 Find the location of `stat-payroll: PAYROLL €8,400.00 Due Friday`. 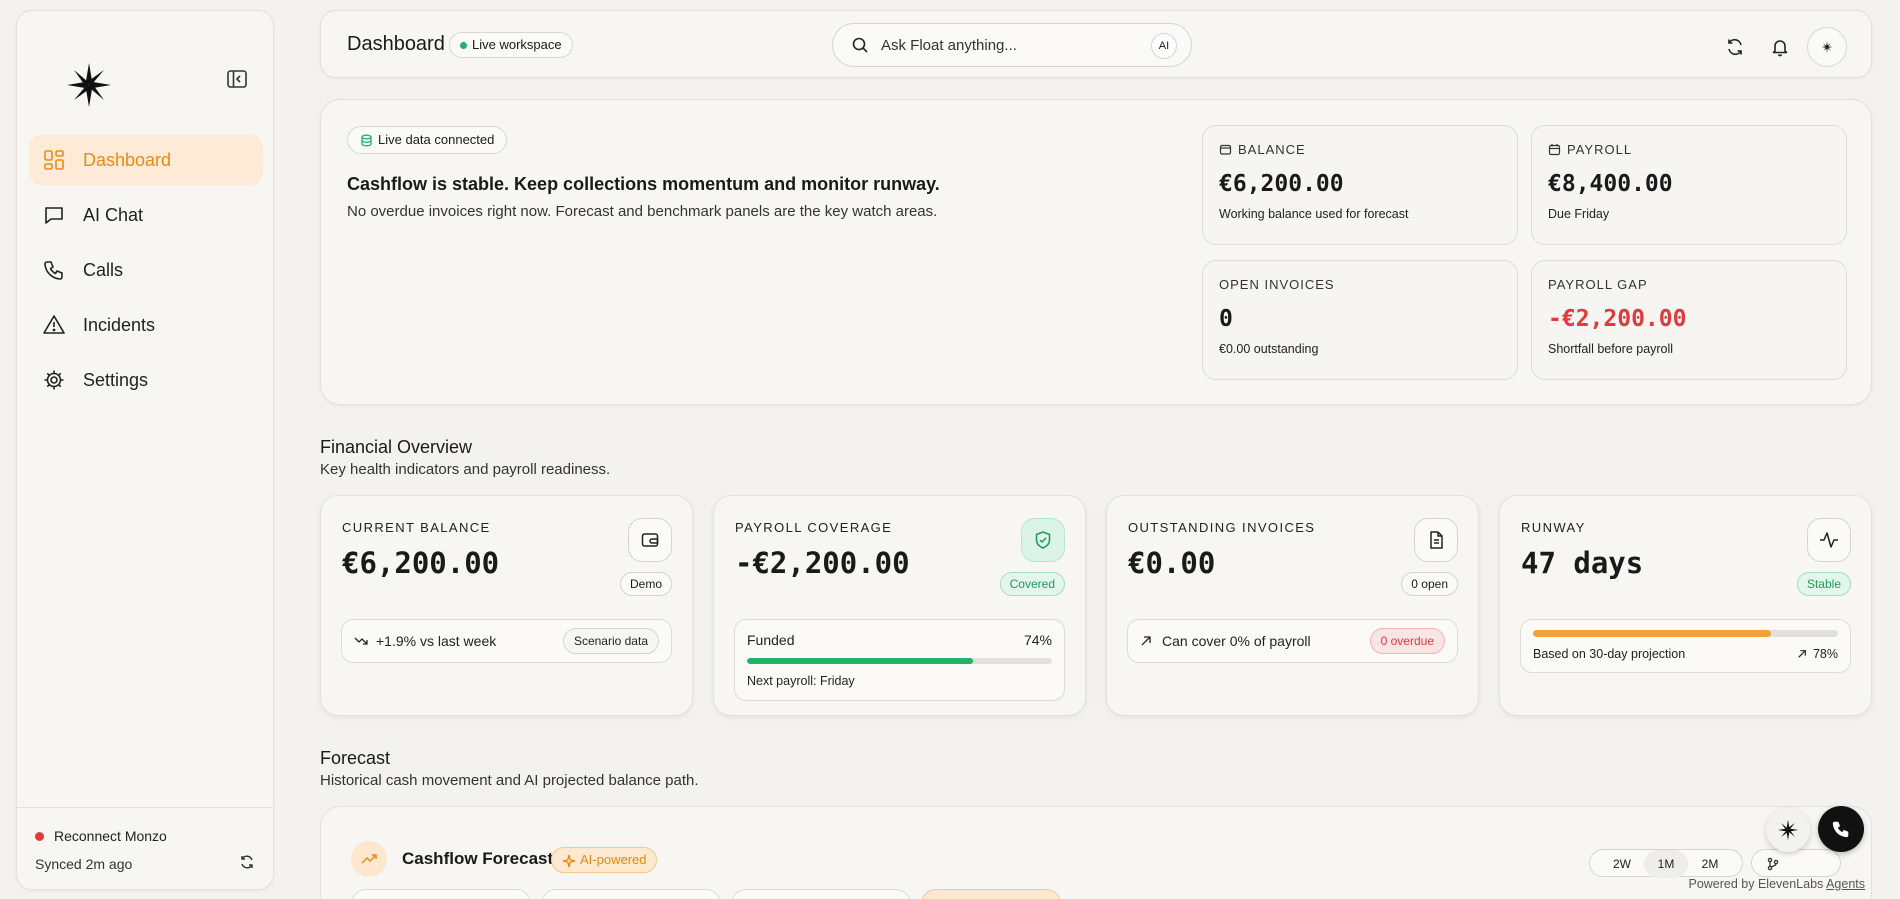

stat-payroll: PAYROLL €8,400.00 Due Friday is located at coordinates (1689, 185).